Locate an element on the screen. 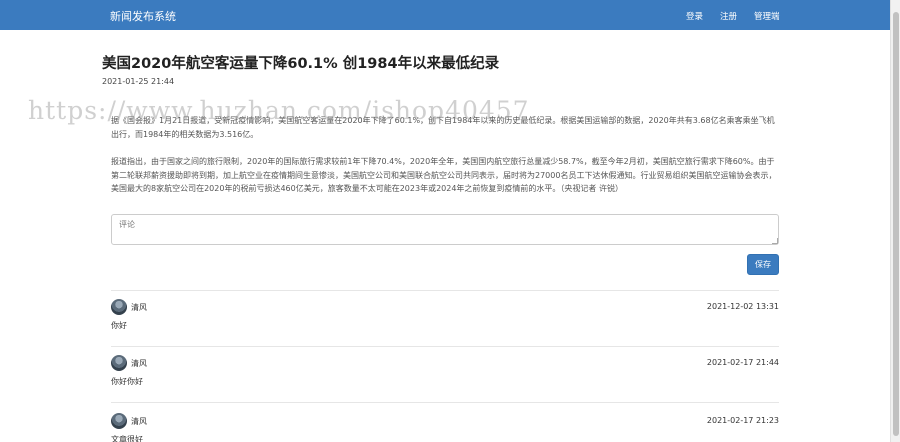 The width and height of the screenshot is (900, 442). textarea-resize-handle-icon is located at coordinates (775, 241).